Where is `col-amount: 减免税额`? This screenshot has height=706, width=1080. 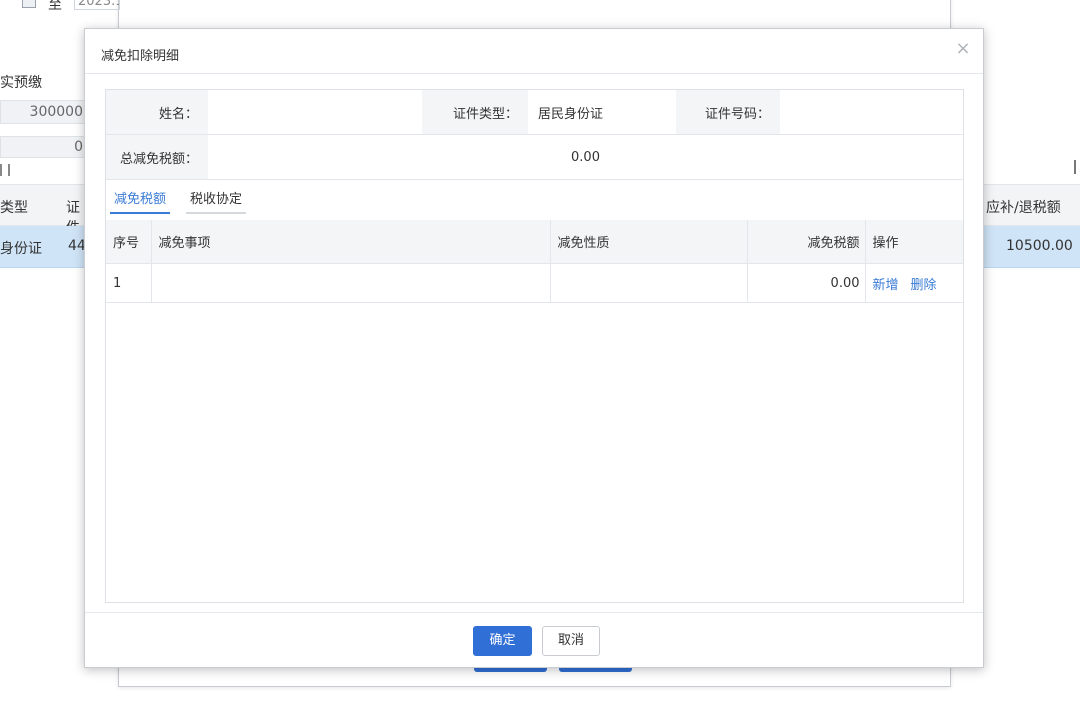 col-amount: 减免税额 is located at coordinates (806, 242).